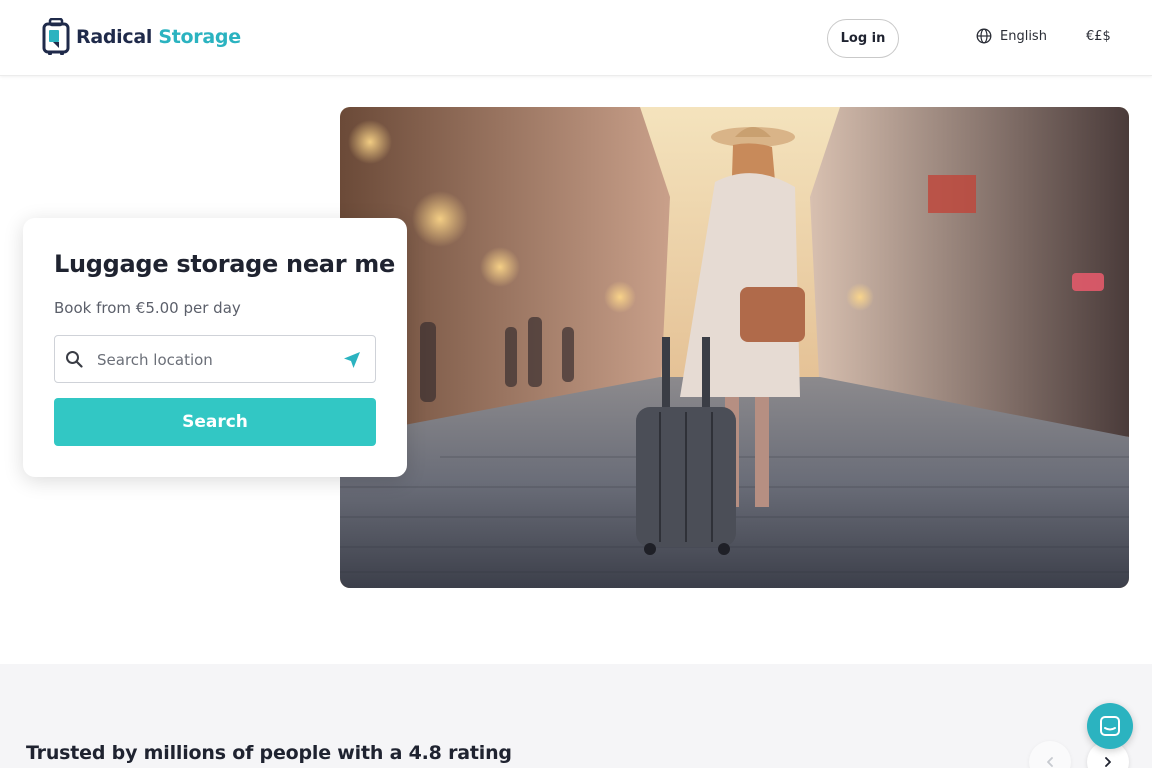 The height and width of the screenshot is (768, 1152). I want to click on card-title: Luggage storage near me, so click(224, 264).